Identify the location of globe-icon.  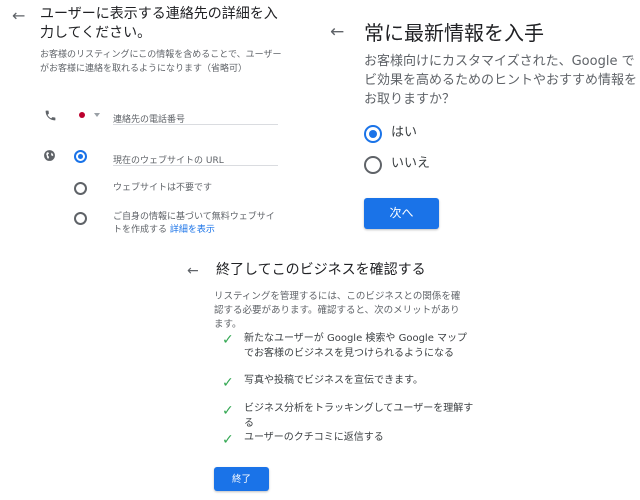
(49, 155).